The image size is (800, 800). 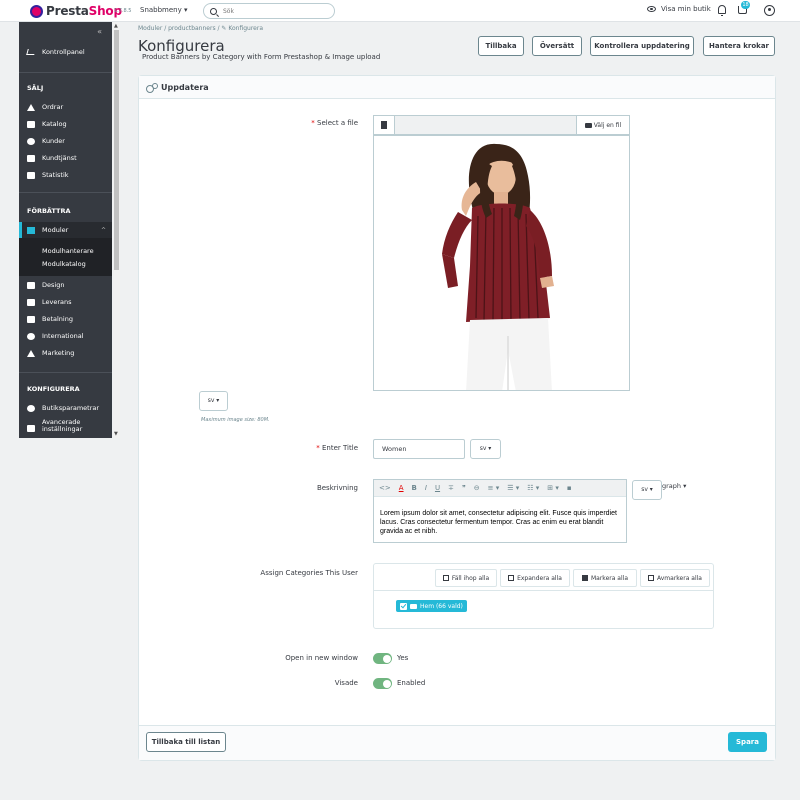 What do you see at coordinates (152, 87) in the screenshot?
I see `cogs-icon` at bounding box center [152, 87].